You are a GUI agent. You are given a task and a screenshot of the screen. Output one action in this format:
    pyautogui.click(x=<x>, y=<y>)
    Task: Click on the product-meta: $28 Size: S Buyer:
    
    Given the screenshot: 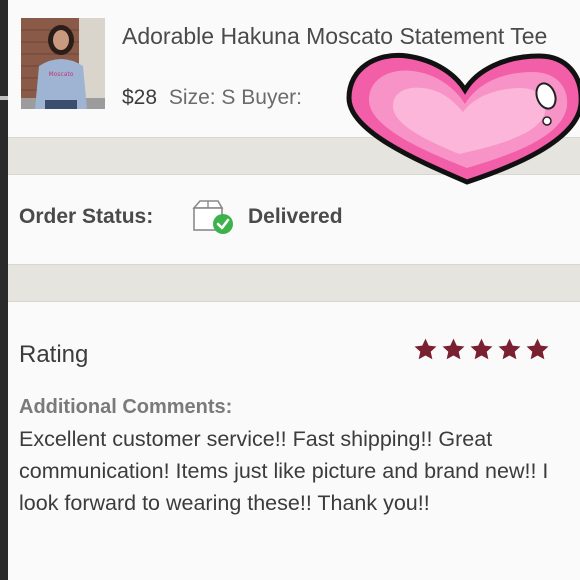 What is the action you would take?
    pyautogui.click(x=212, y=98)
    